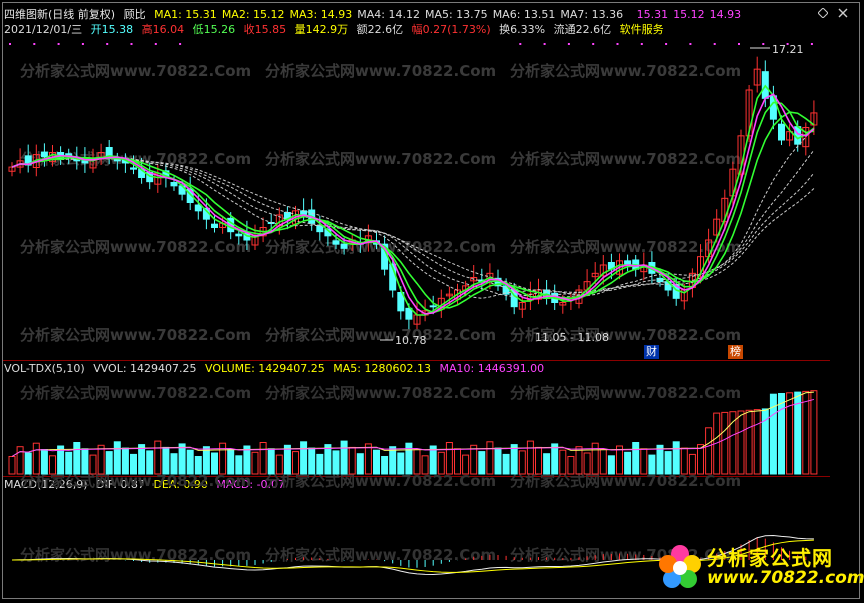 The width and height of the screenshot is (864, 603). I want to click on logo-url: www.70822.com, so click(785, 578).